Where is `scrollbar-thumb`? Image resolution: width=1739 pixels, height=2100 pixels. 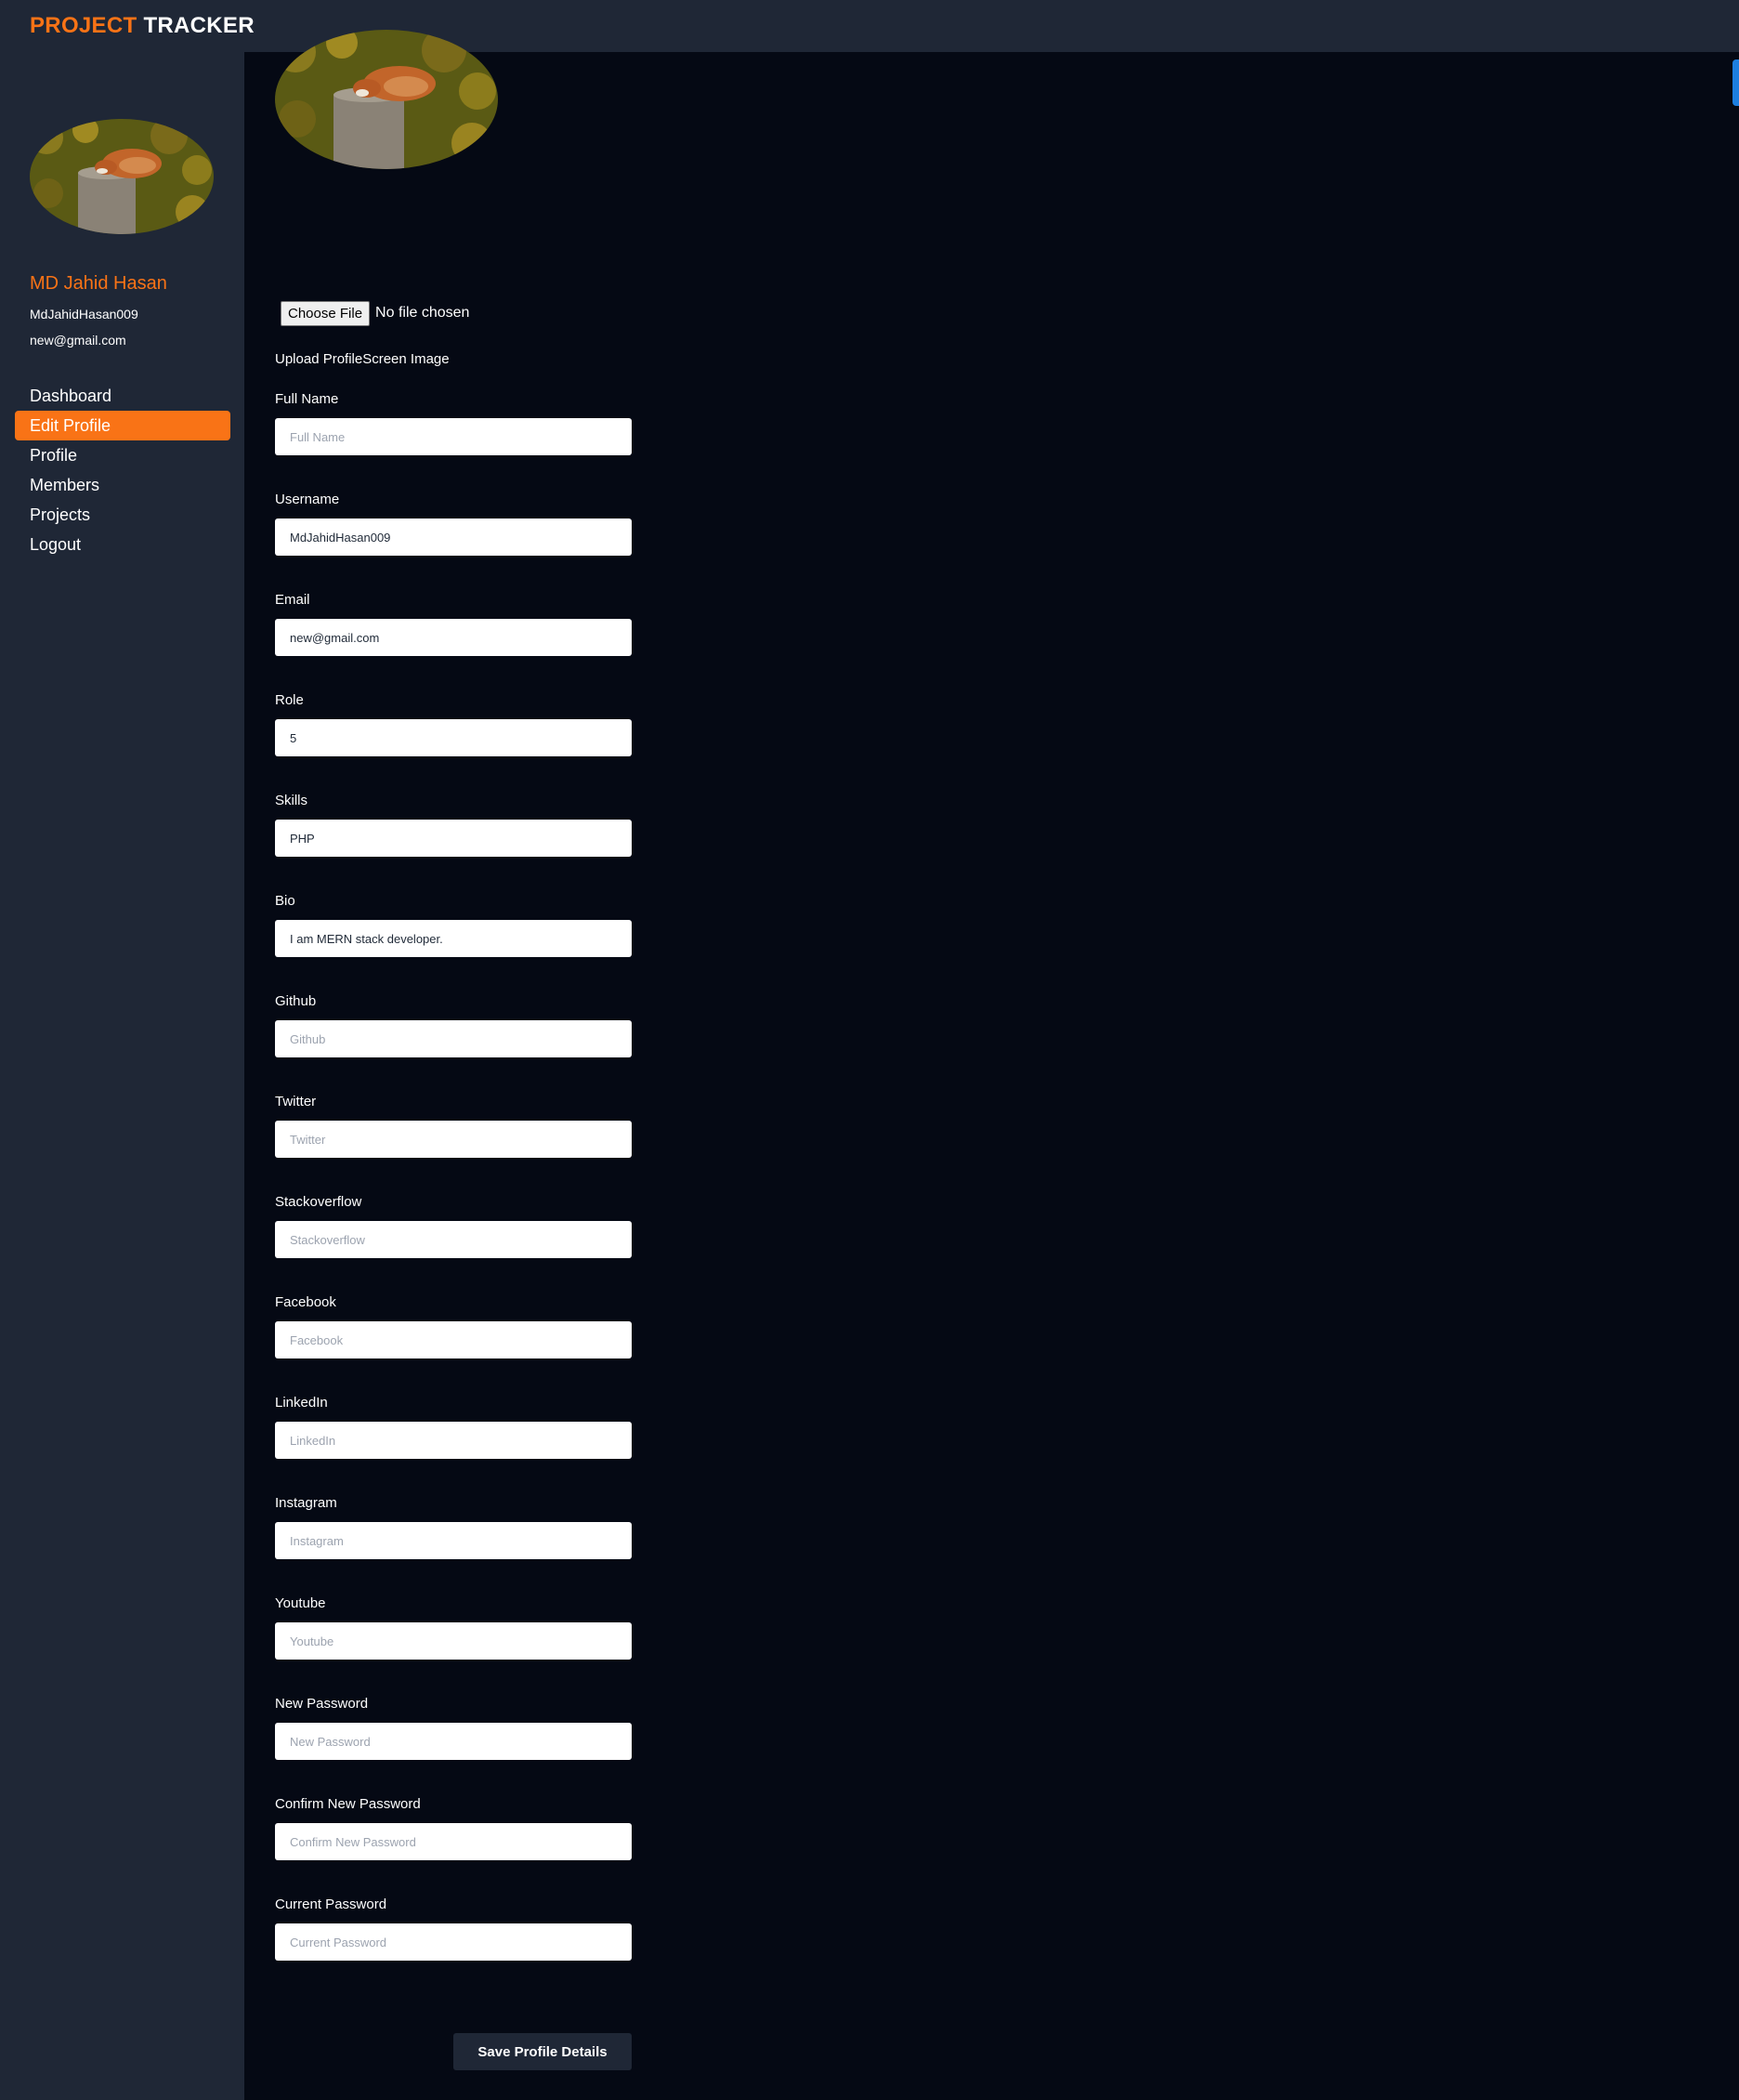
scrollbar-thumb is located at coordinates (1736, 82).